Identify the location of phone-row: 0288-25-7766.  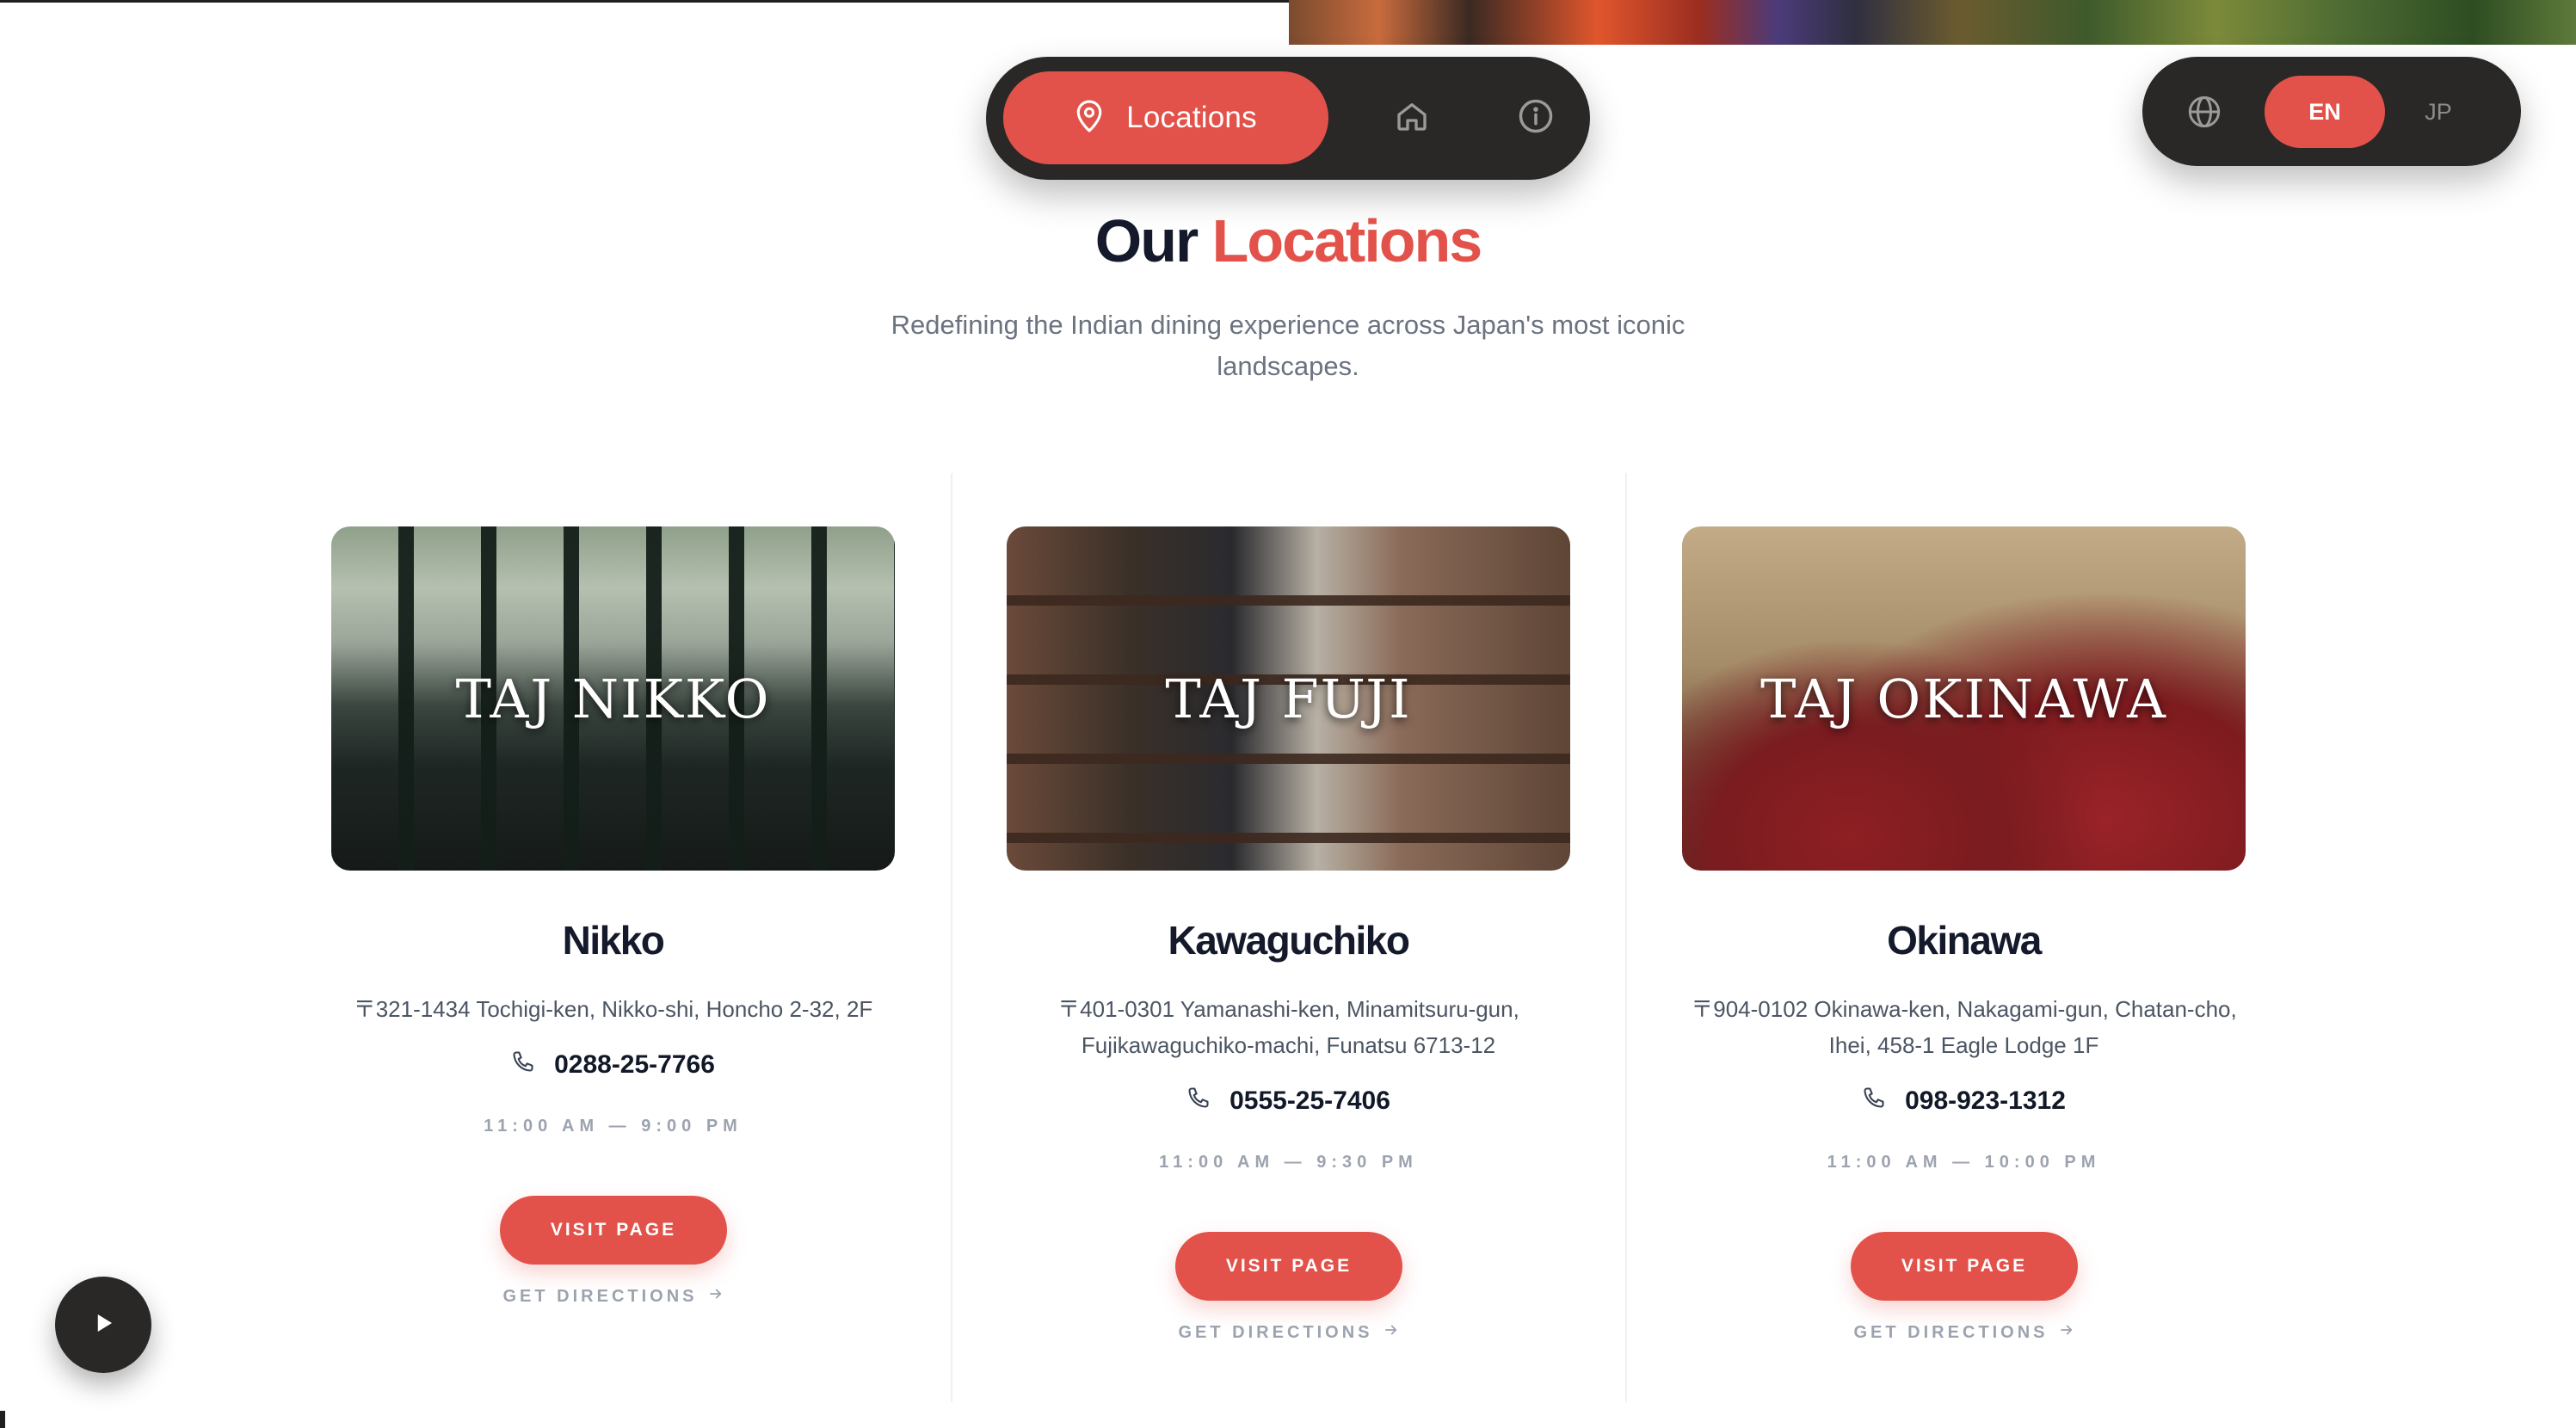
(613, 1064).